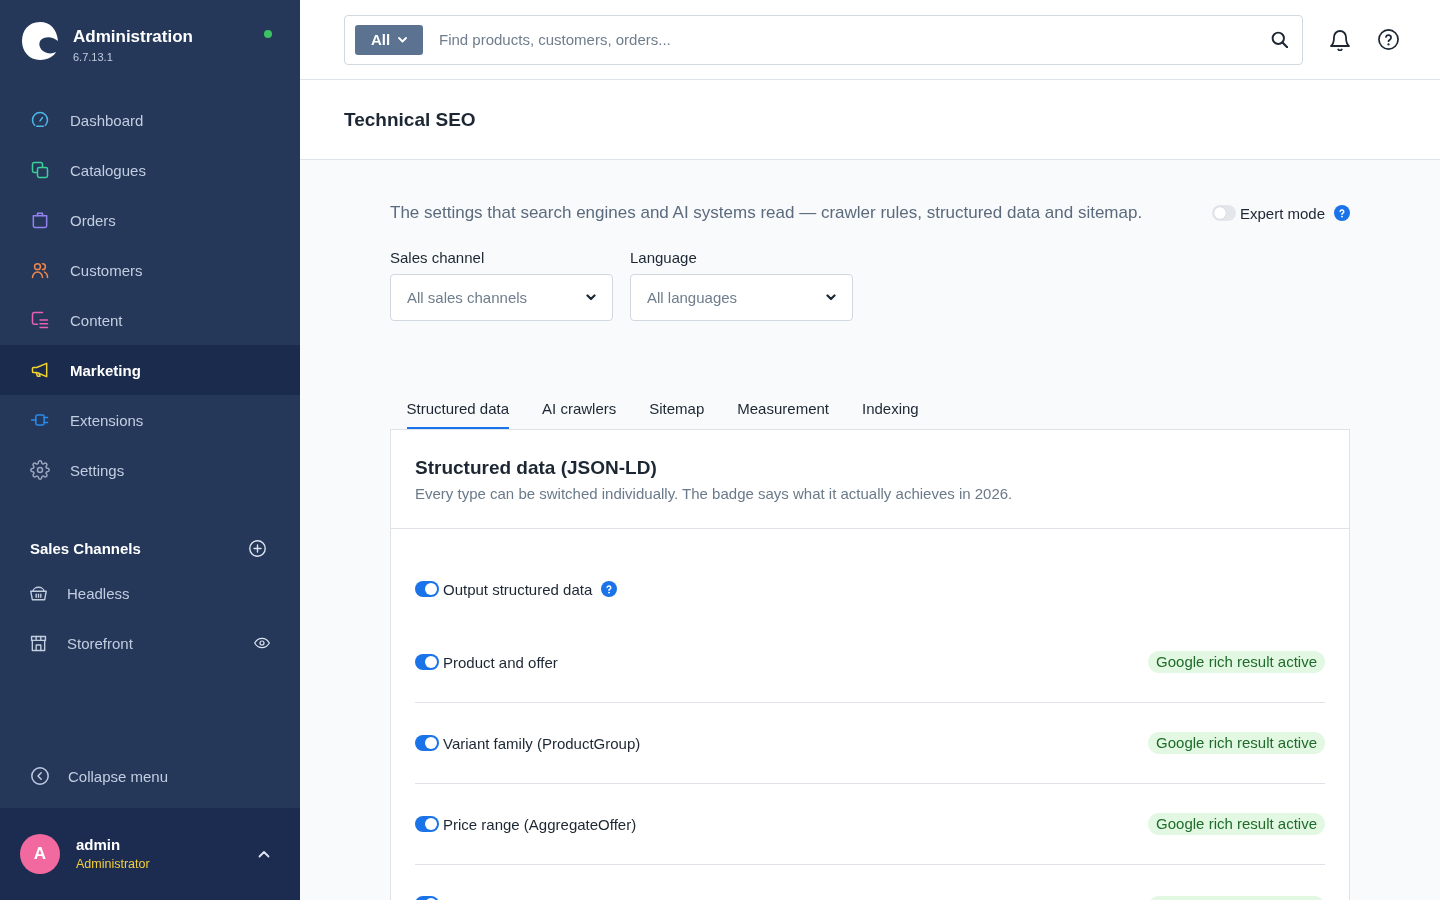 This screenshot has width=1440, height=900. I want to click on nav-item: Catalogues, so click(150, 170).